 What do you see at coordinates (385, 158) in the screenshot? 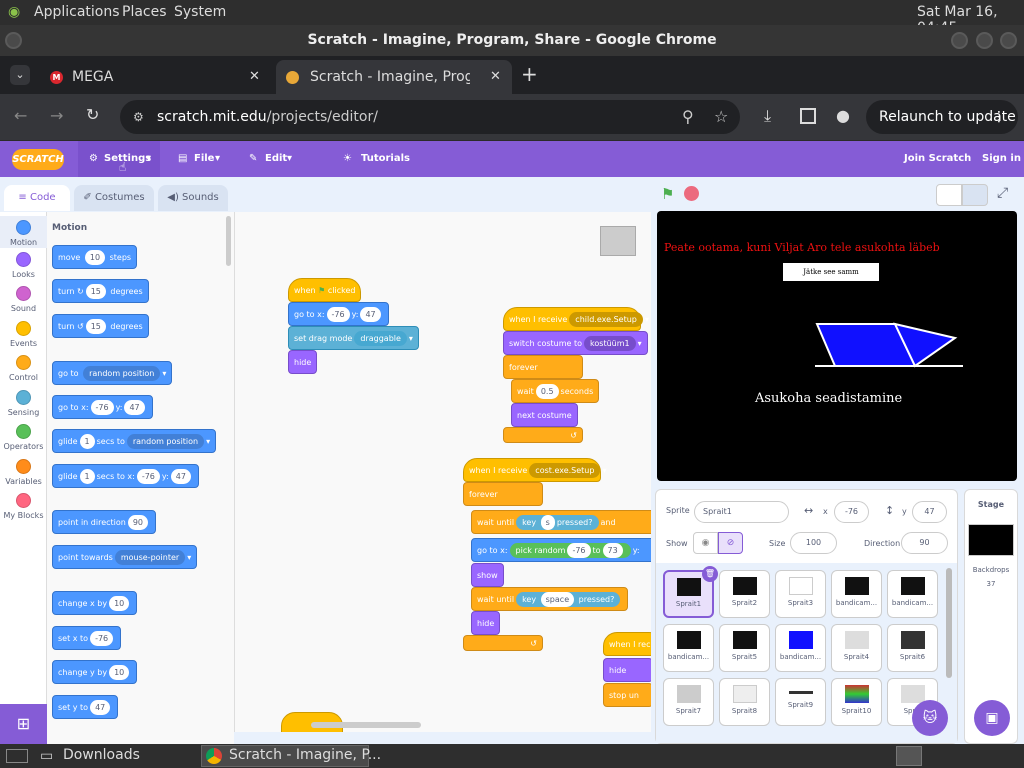
I see `tutorials-menu: Tutorials` at bounding box center [385, 158].